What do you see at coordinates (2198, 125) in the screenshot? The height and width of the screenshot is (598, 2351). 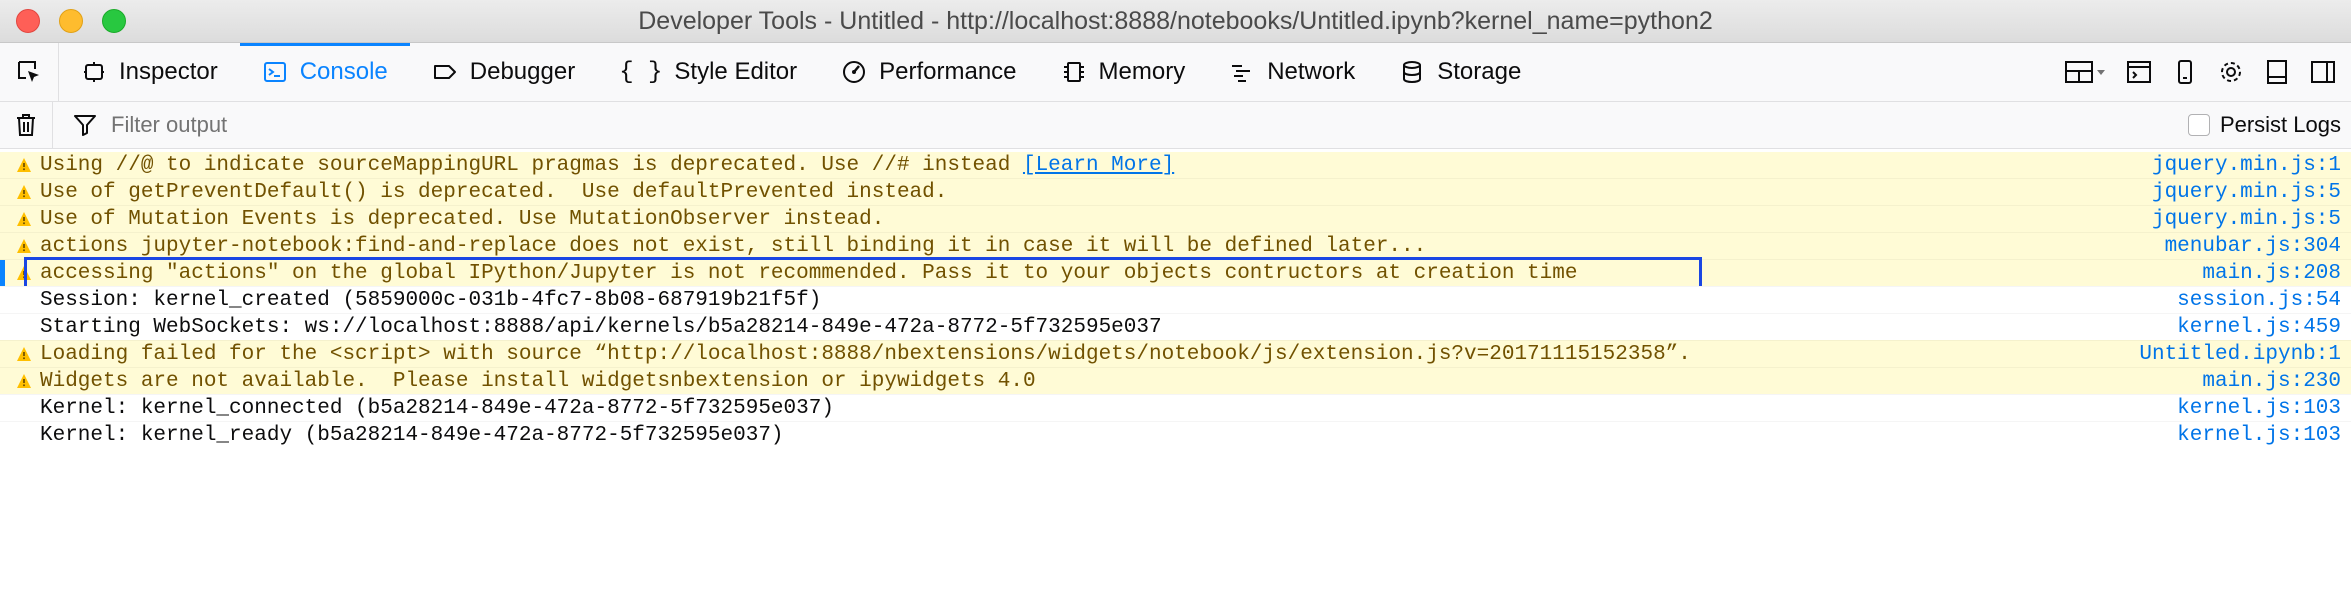 I see `persist-logs-checkbox` at bounding box center [2198, 125].